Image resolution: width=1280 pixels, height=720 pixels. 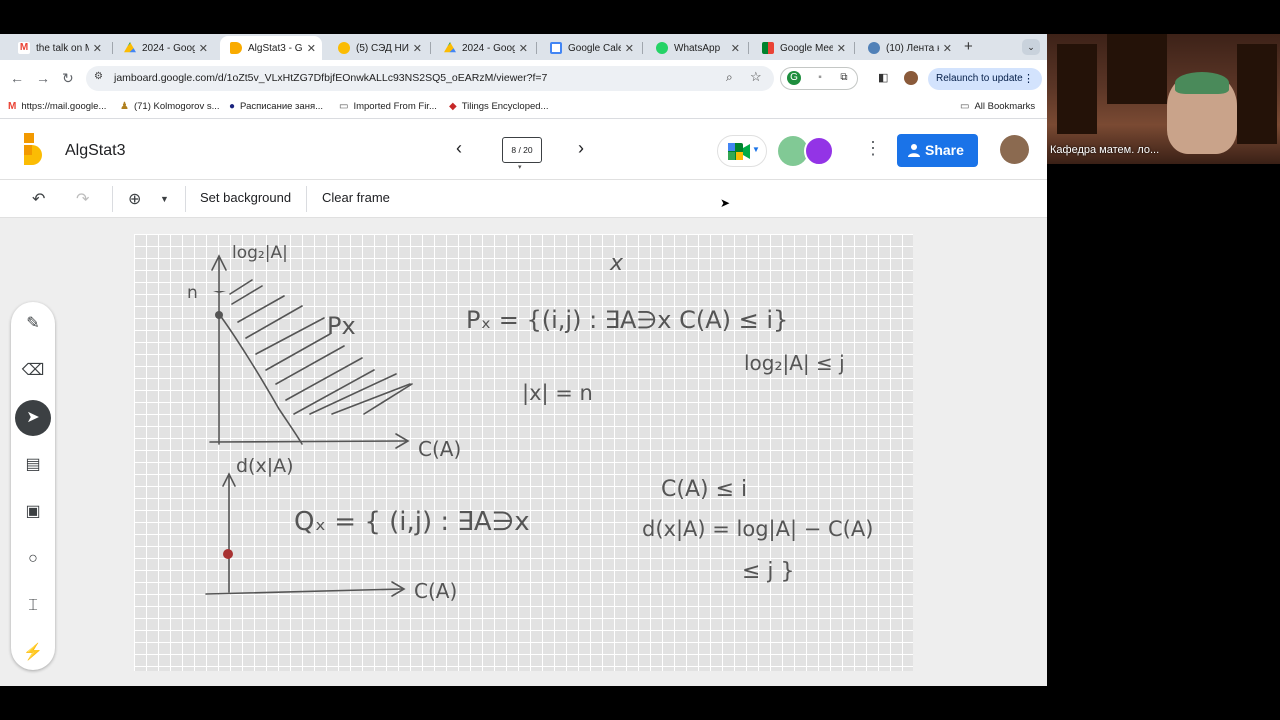 I want to click on more-vert-icon: ⋮, so click(x=873, y=148).